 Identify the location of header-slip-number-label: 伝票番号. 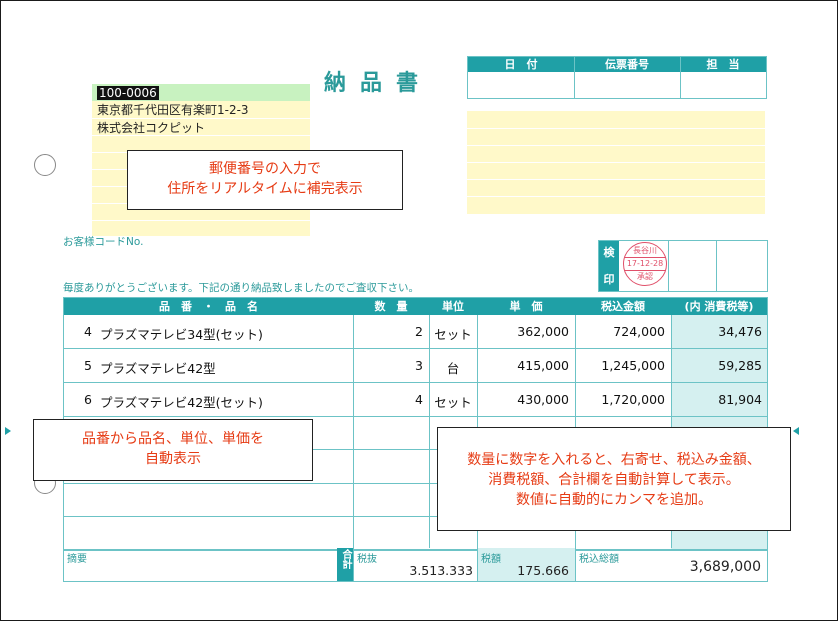
(627, 64).